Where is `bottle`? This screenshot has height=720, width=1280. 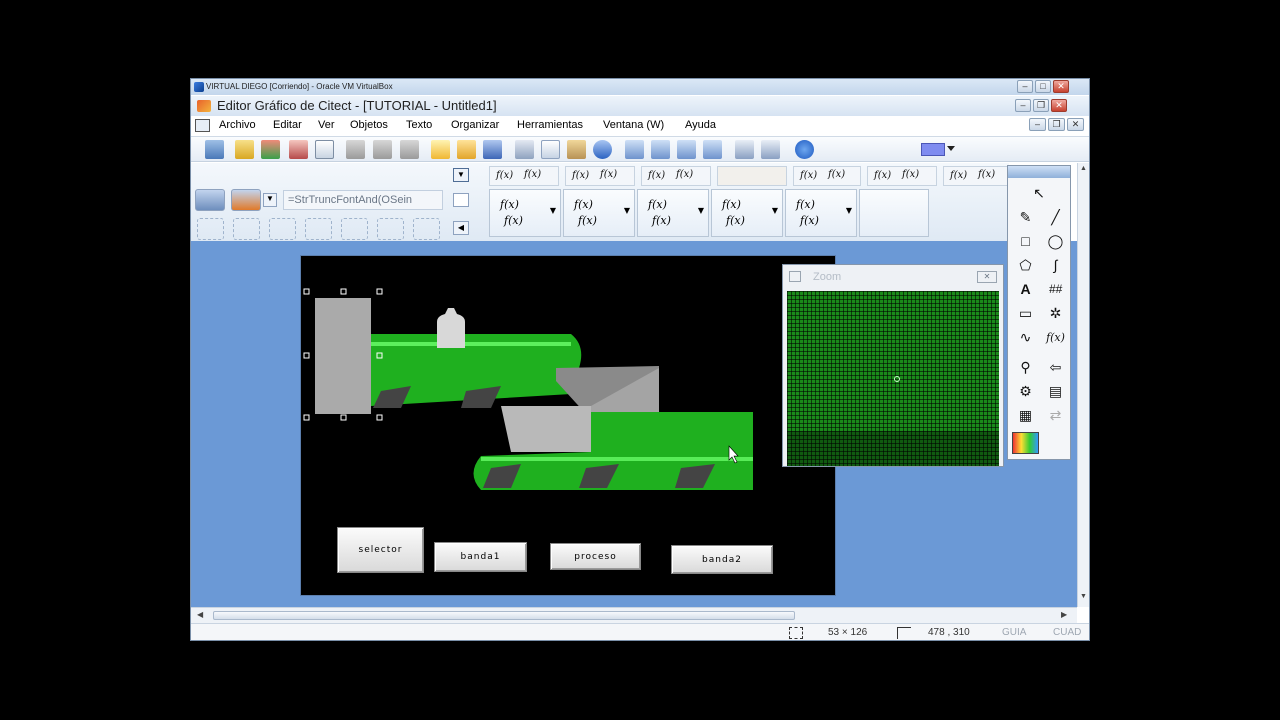
bottle is located at coordinates (451, 328).